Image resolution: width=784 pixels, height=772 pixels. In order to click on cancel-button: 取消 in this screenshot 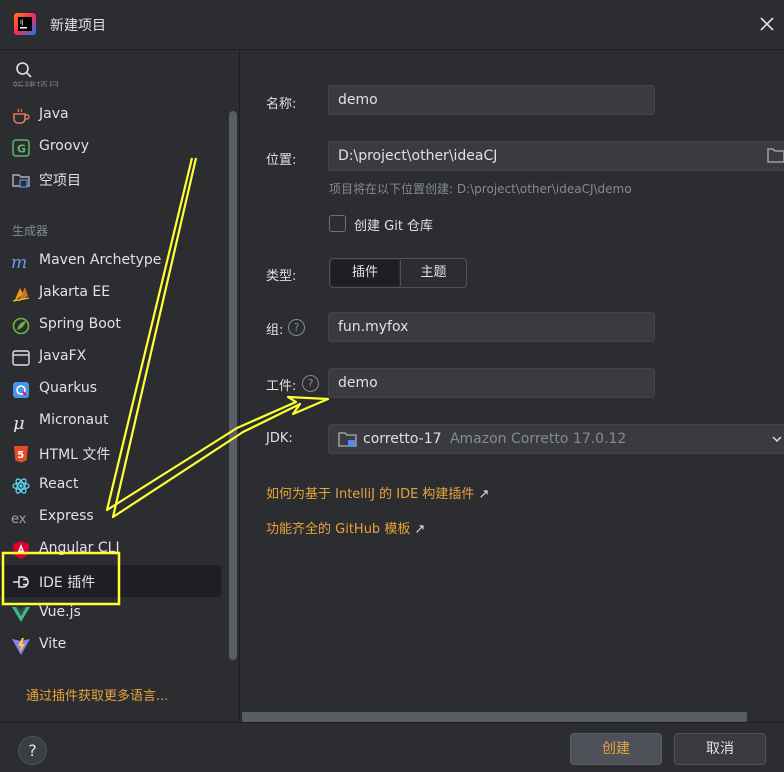, I will do `click(720, 749)`.